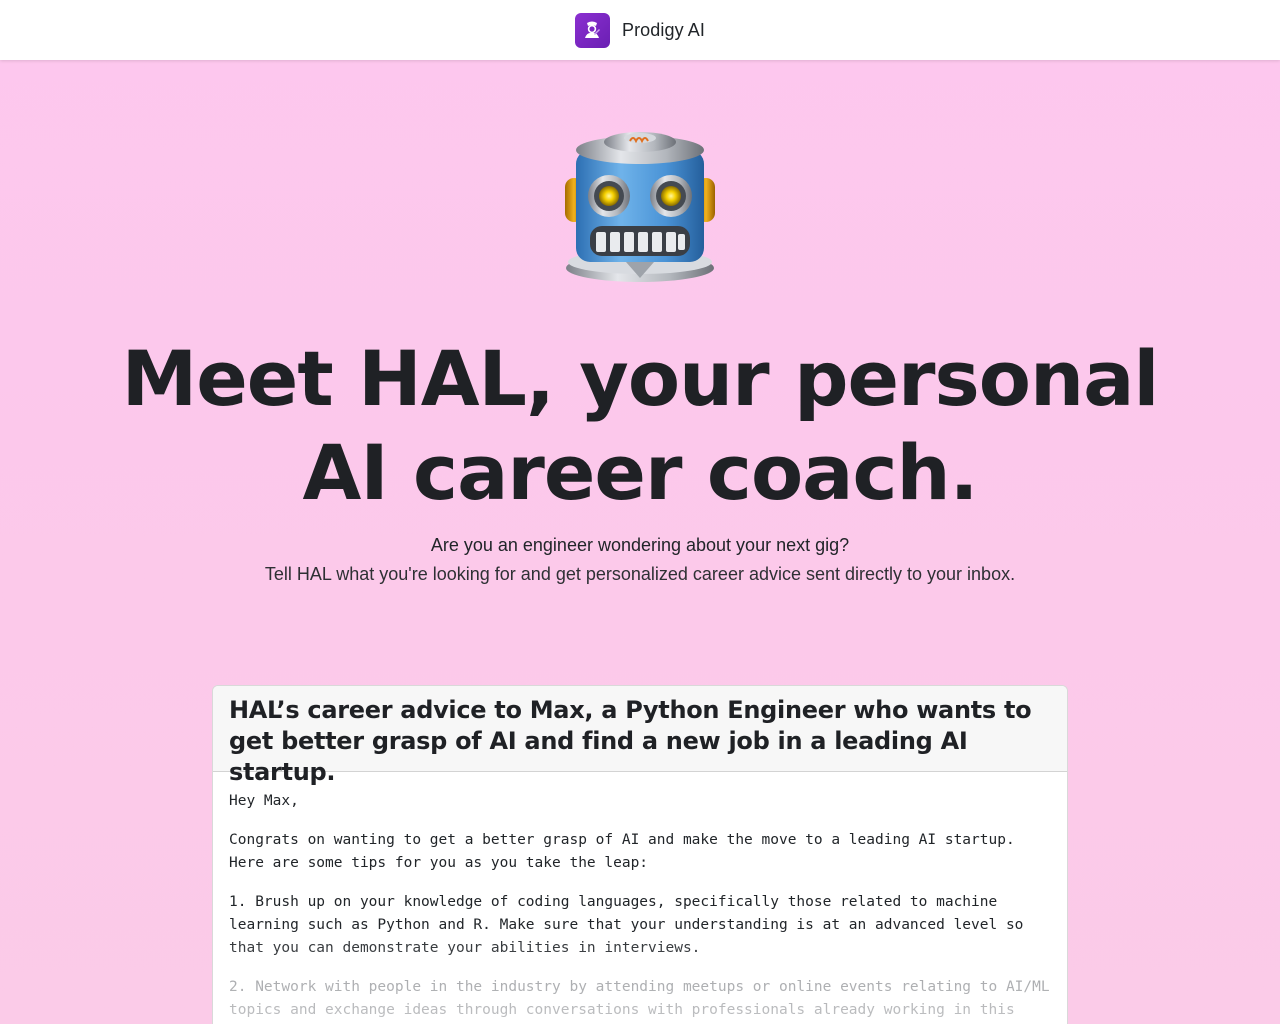 The image size is (1280, 1024). I want to click on brand-link: Prodigy AI, so click(640, 30).